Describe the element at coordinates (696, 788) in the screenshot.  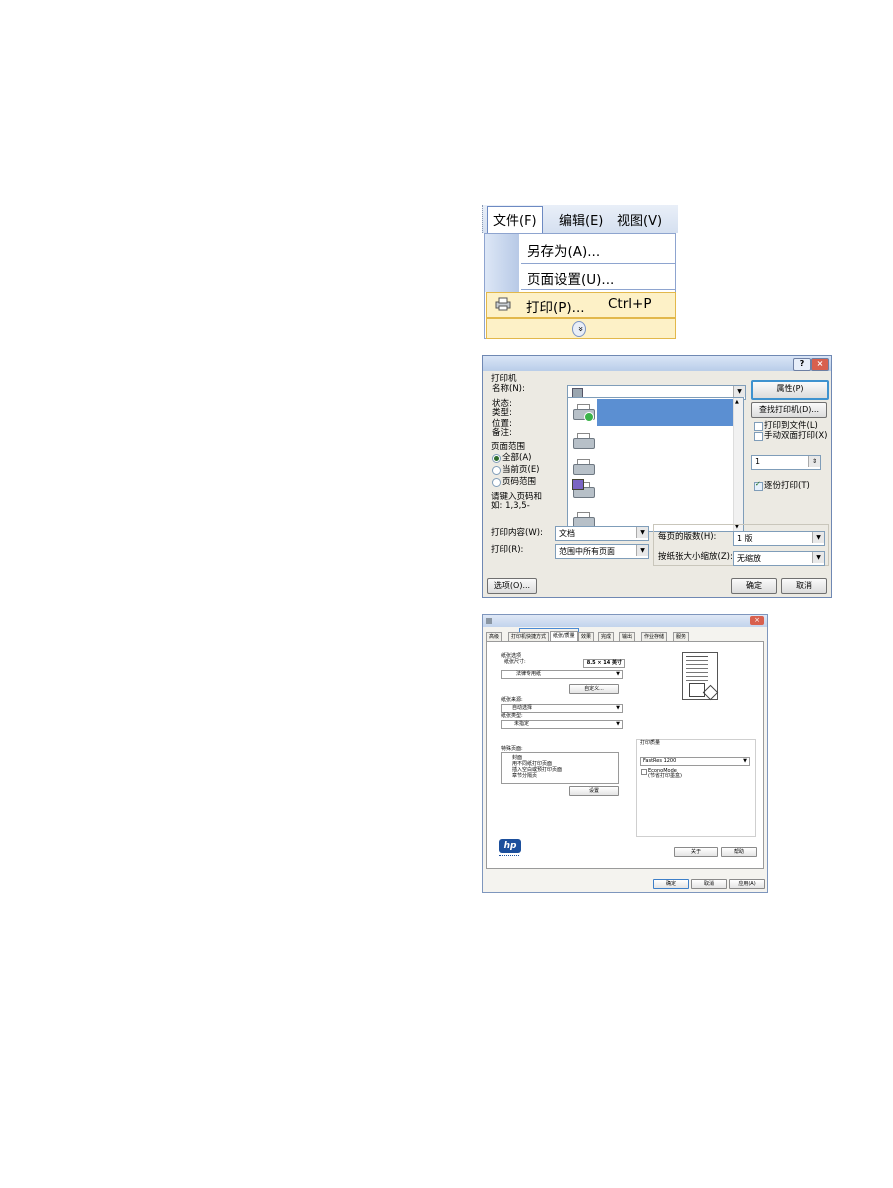
I see `print-quality-group` at that location.